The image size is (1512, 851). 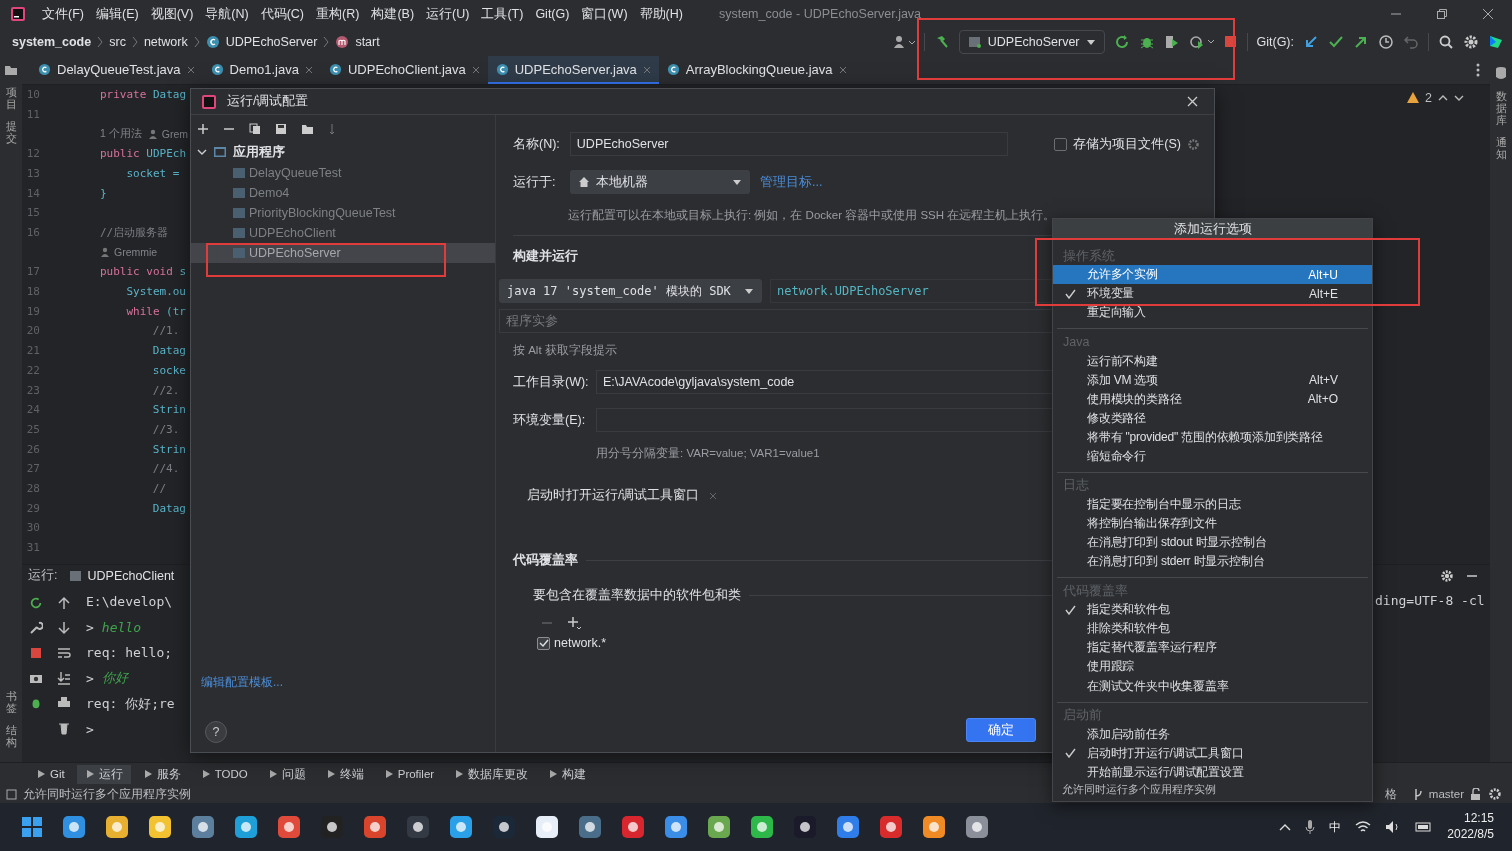 What do you see at coordinates (1478, 69) in the screenshot?
I see `more-icon` at bounding box center [1478, 69].